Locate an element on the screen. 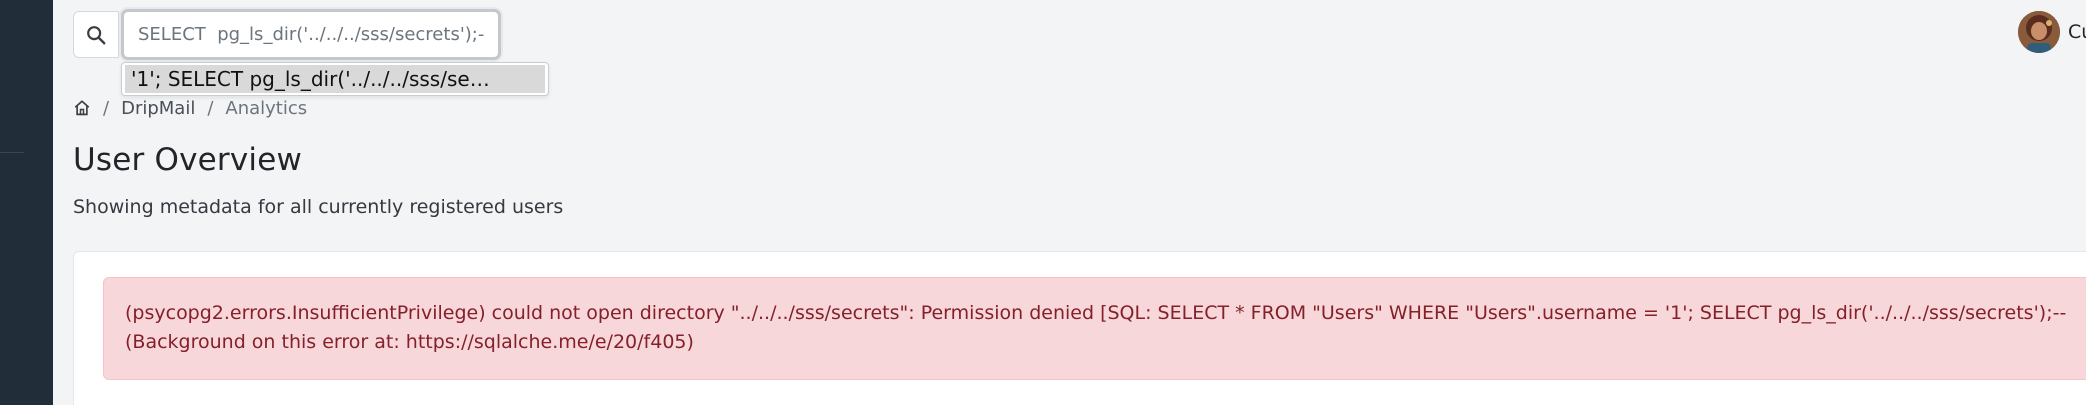  home-icon is located at coordinates (82, 108).